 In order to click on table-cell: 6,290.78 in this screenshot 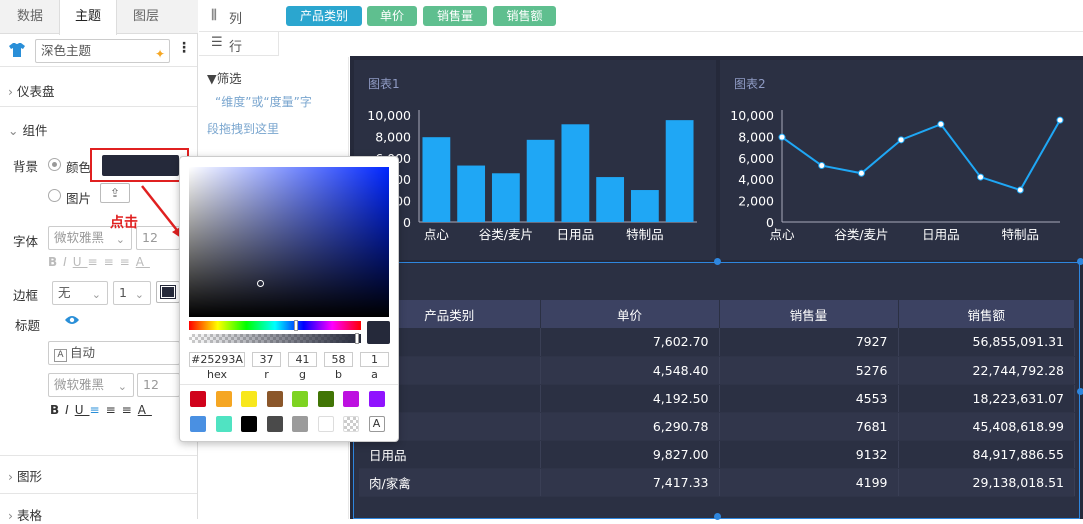, I will do `click(630, 426)`.